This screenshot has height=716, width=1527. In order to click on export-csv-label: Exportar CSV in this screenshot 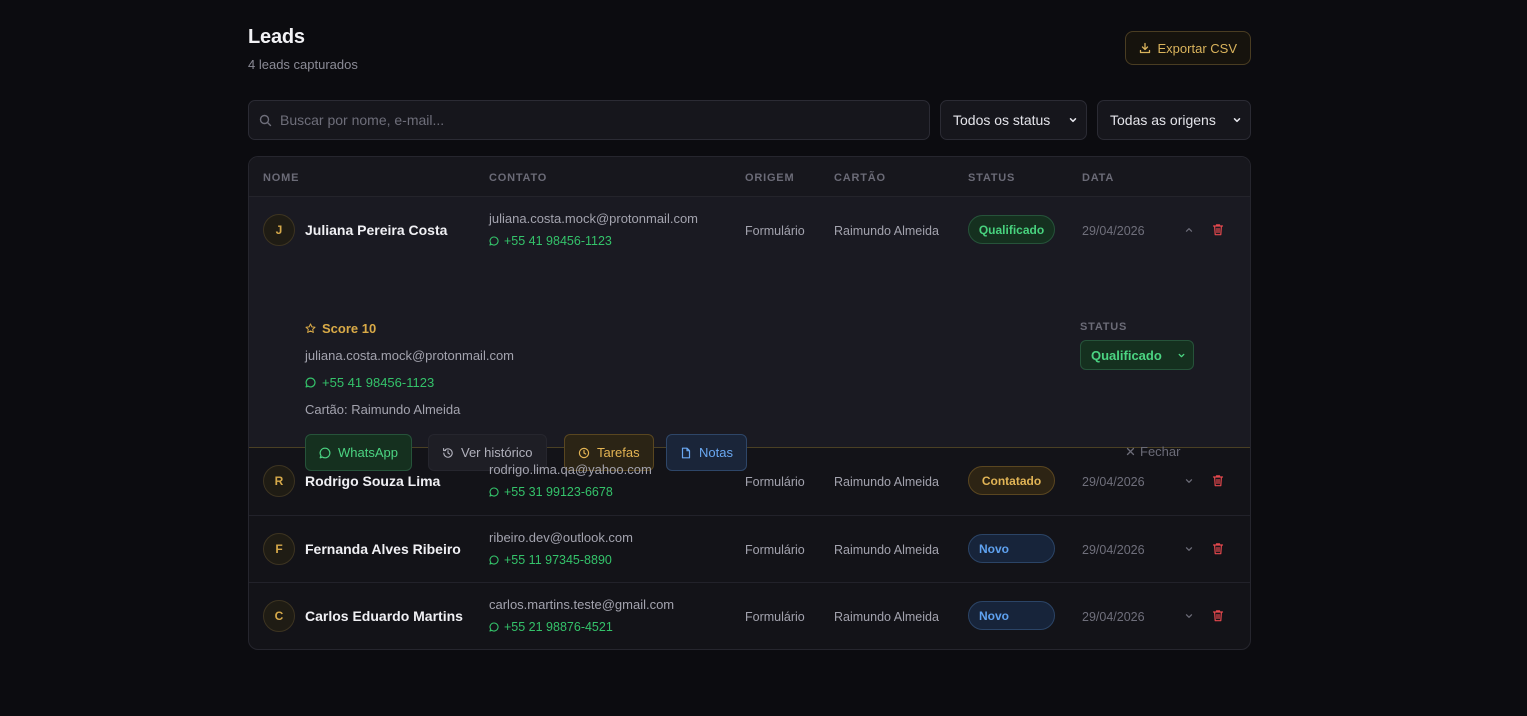, I will do `click(1197, 48)`.